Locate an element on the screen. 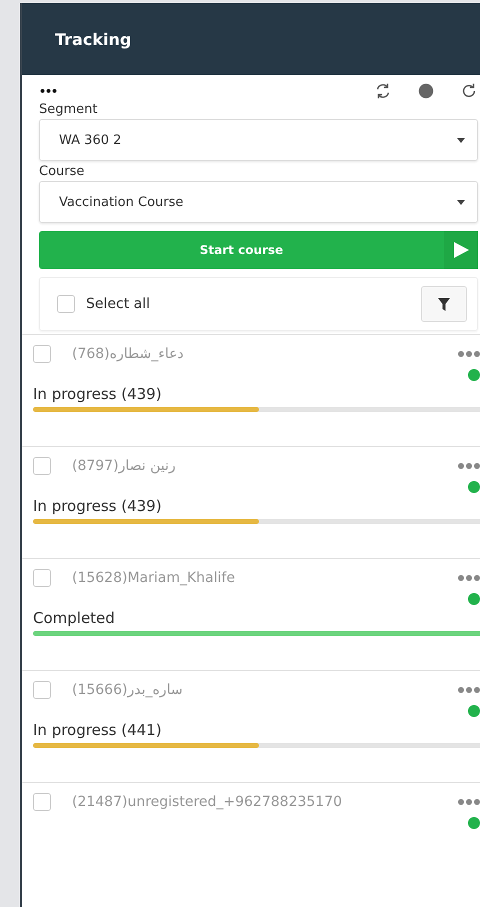  segment-select: WA 360 2 is located at coordinates (258, 140).